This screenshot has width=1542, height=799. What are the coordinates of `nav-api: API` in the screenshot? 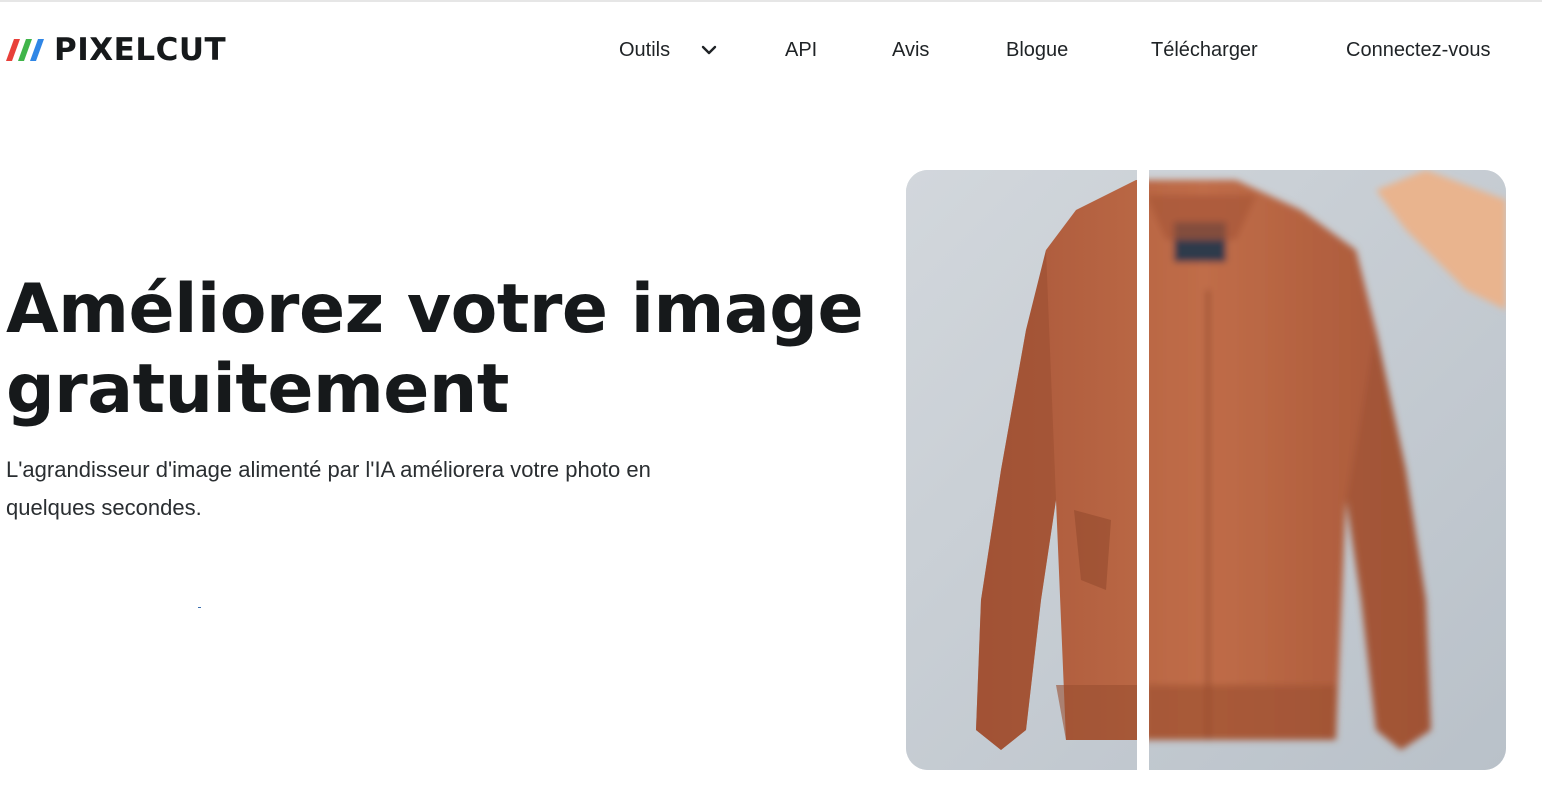 It's located at (801, 50).